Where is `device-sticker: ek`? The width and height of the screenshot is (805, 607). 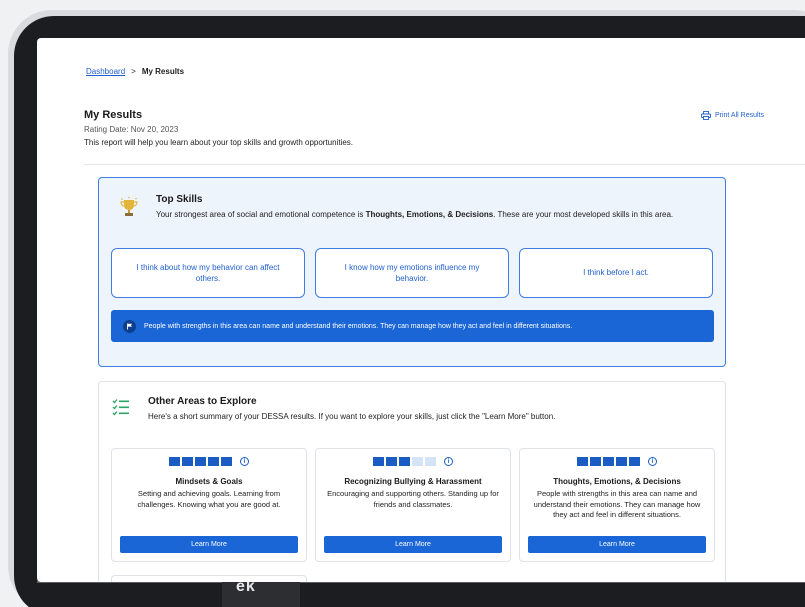
device-sticker: ek is located at coordinates (261, 592).